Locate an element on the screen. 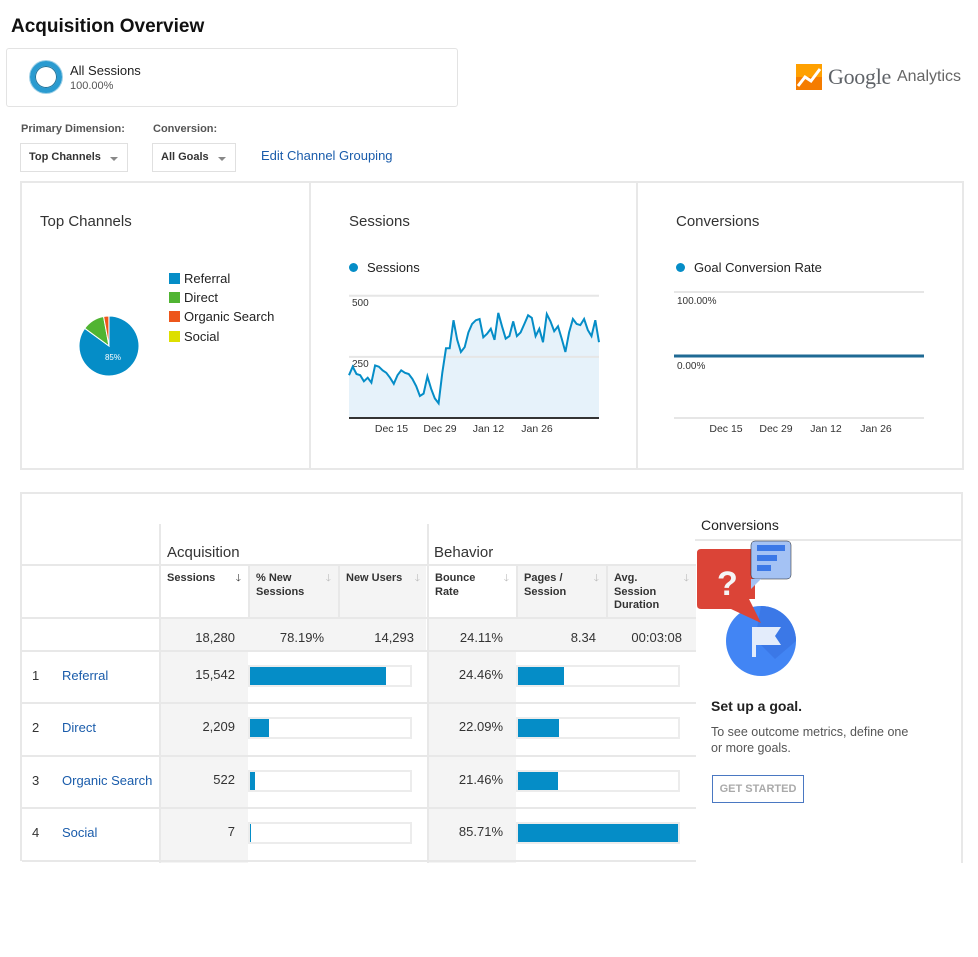 Image resolution: width=978 pixels, height=957 pixels. col-label: New Users is located at coordinates (374, 578).